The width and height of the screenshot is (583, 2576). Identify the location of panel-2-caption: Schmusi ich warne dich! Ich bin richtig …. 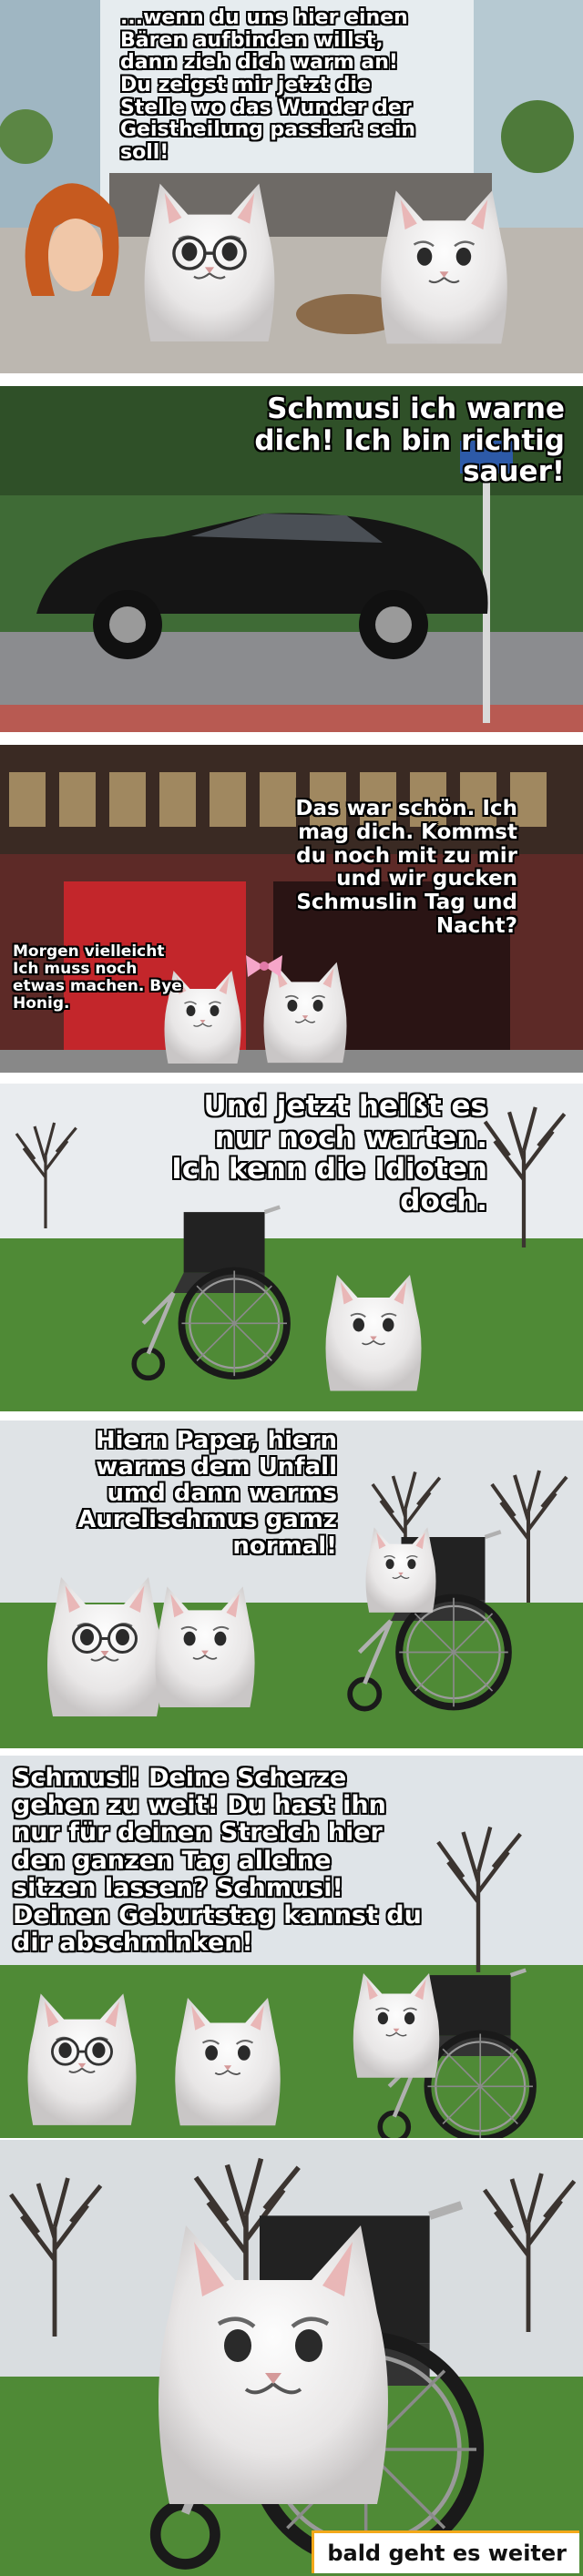
(409, 440).